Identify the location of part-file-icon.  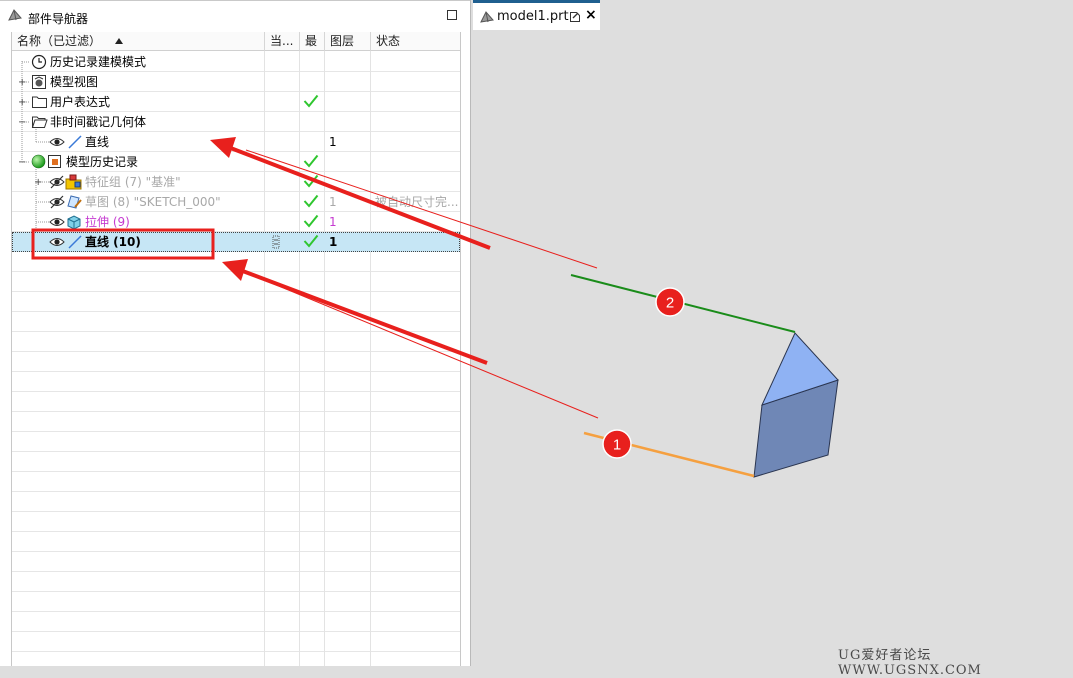
(487, 17).